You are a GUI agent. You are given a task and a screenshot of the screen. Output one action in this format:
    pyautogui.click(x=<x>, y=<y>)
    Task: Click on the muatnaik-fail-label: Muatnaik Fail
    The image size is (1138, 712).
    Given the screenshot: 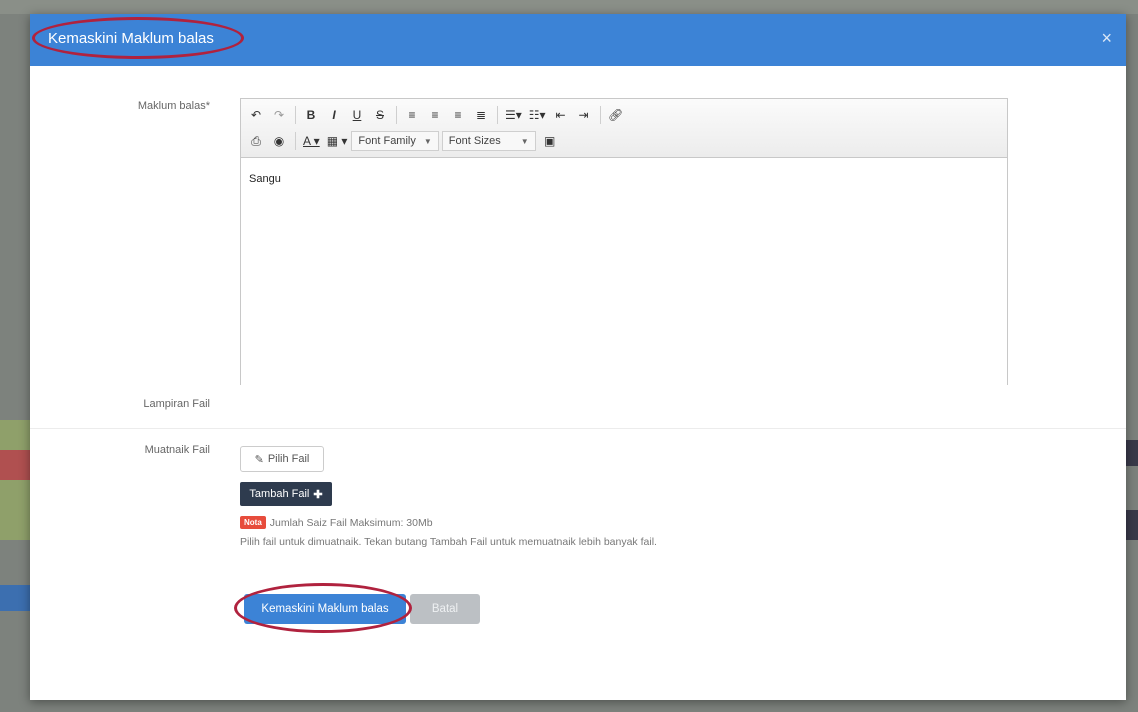 What is the action you would take?
    pyautogui.click(x=177, y=450)
    